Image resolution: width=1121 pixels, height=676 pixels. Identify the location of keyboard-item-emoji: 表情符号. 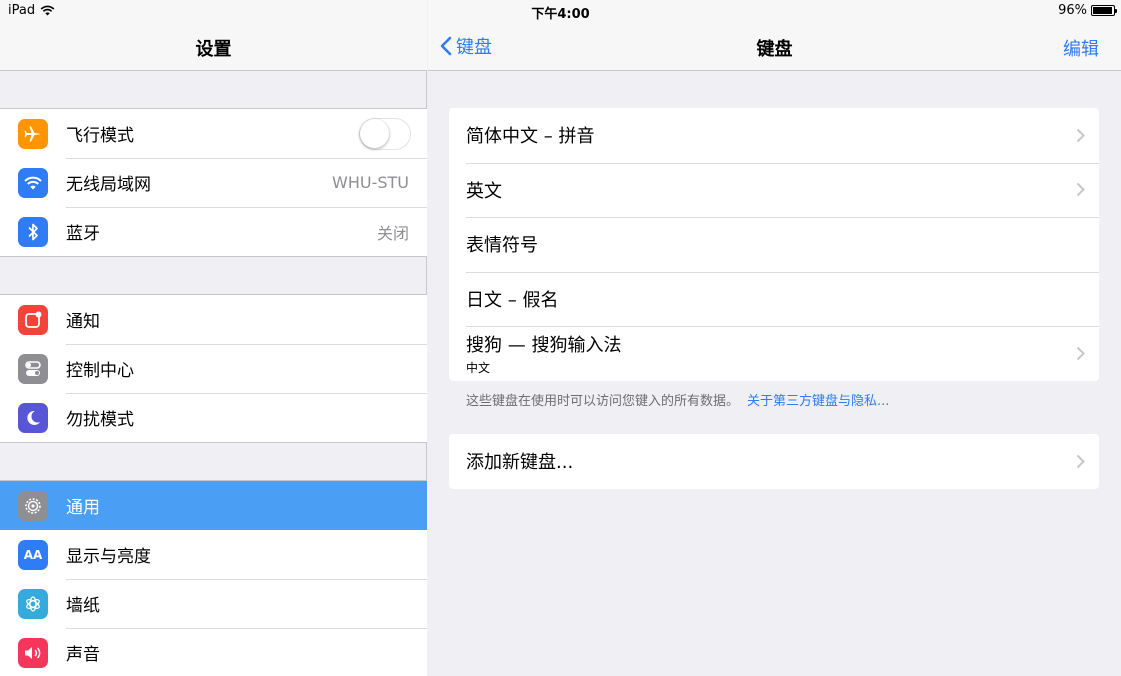
(774, 244).